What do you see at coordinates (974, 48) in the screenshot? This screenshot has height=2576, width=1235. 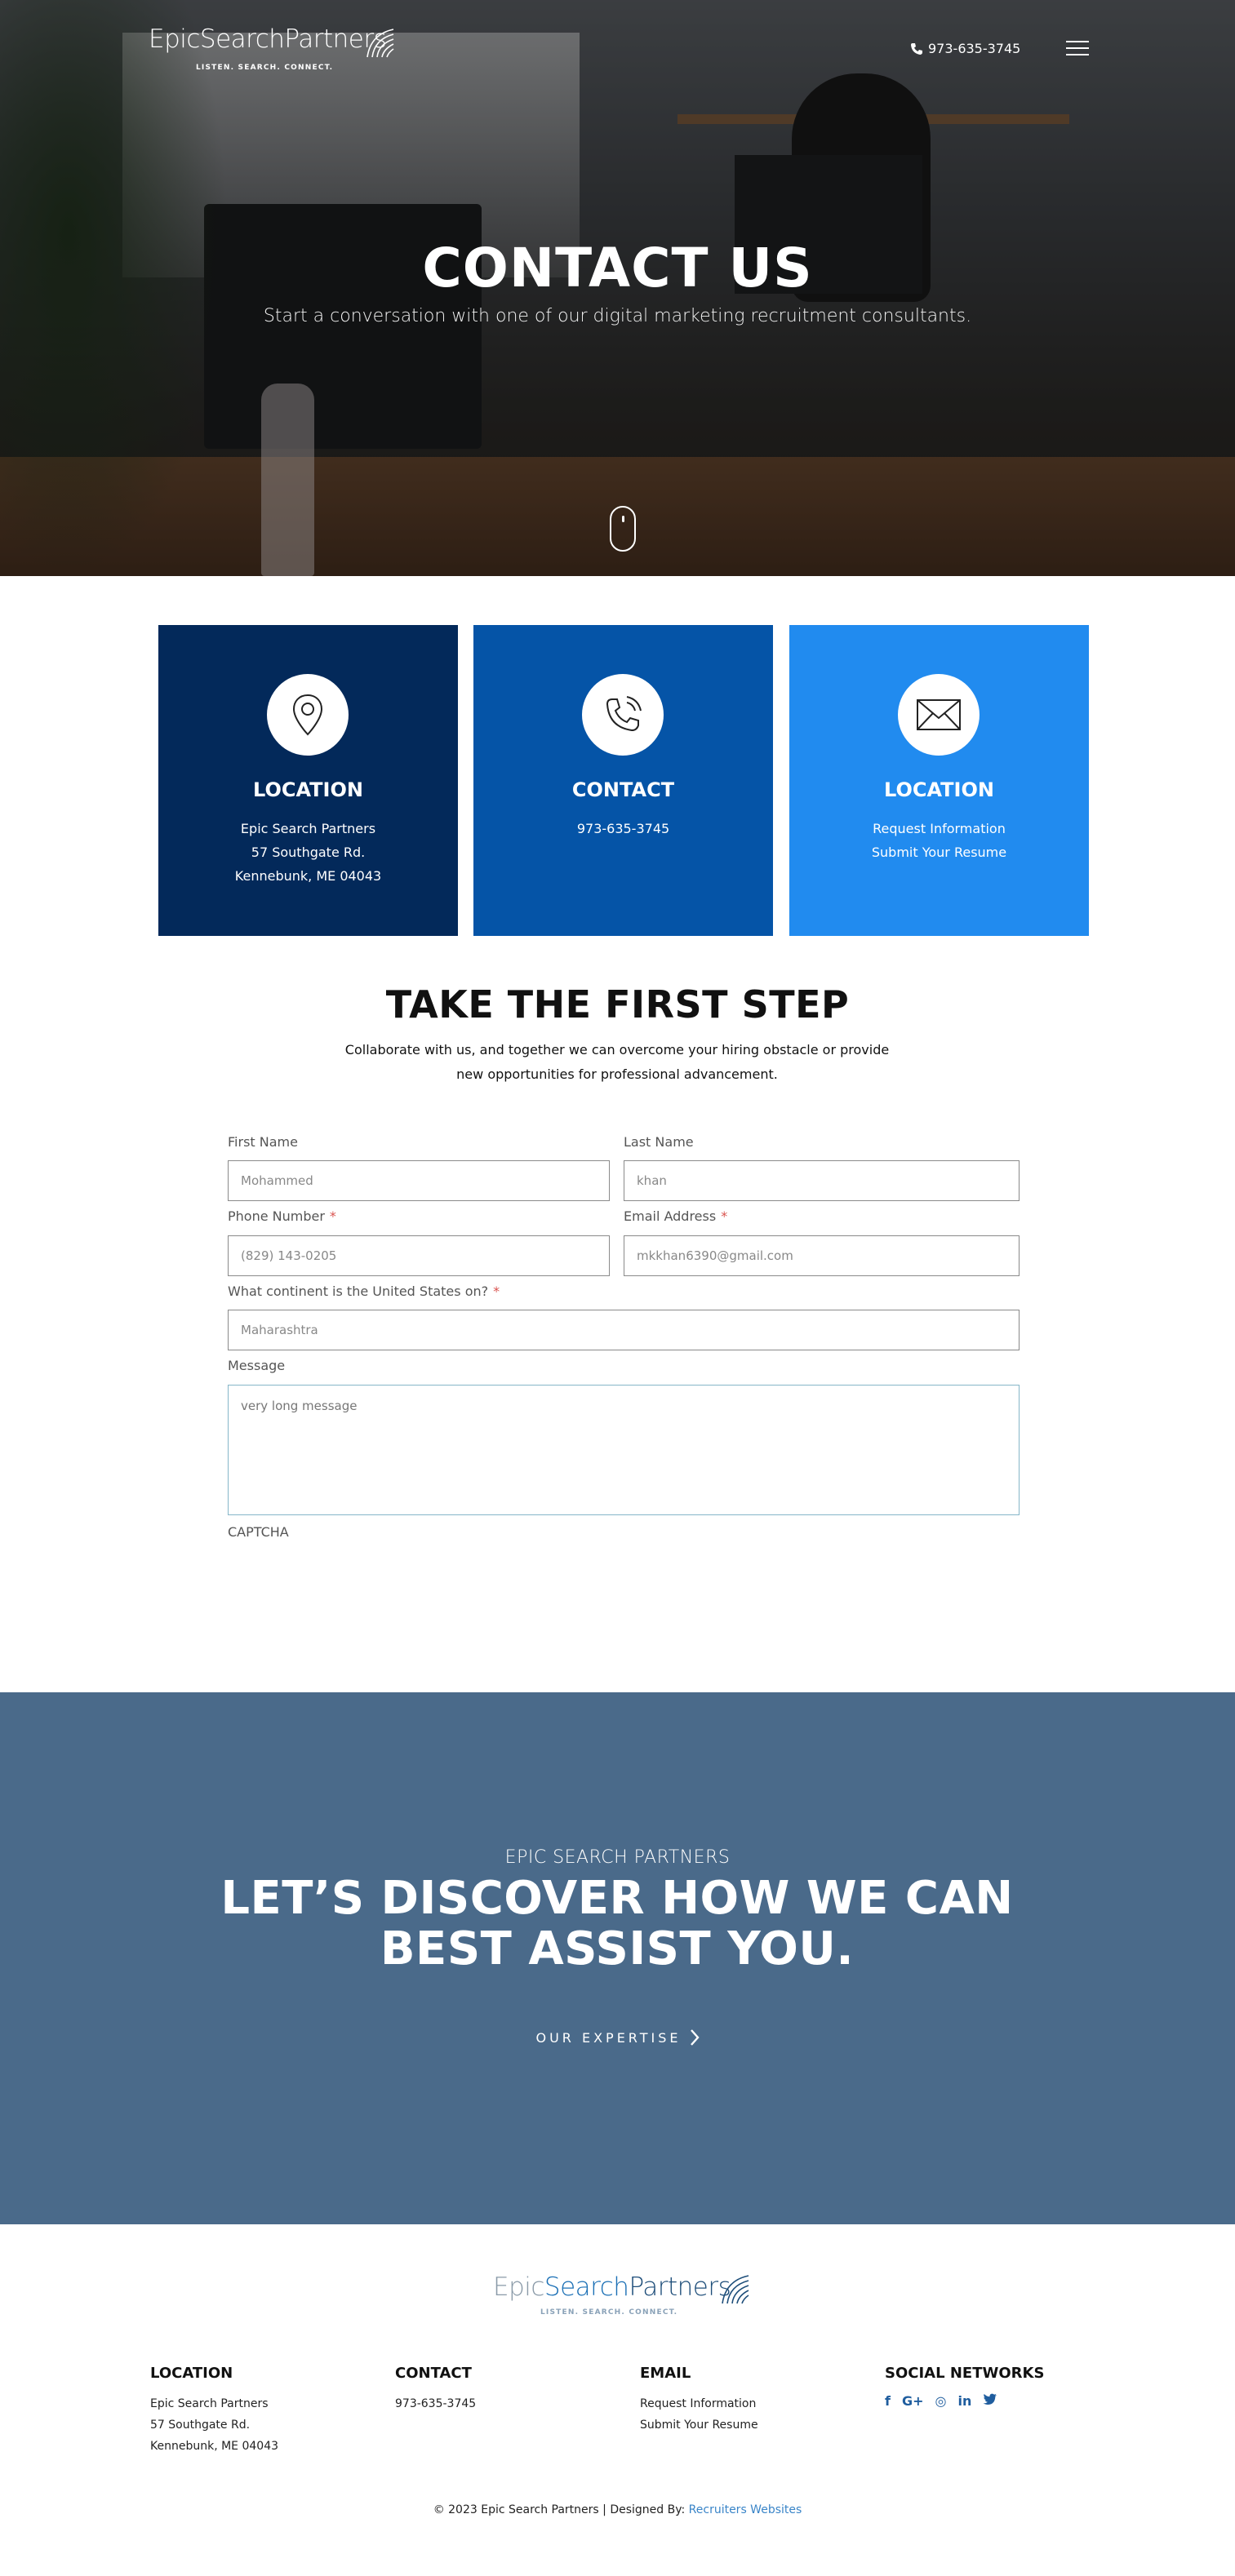 I see `header-phone-number: 973-635-3745` at bounding box center [974, 48].